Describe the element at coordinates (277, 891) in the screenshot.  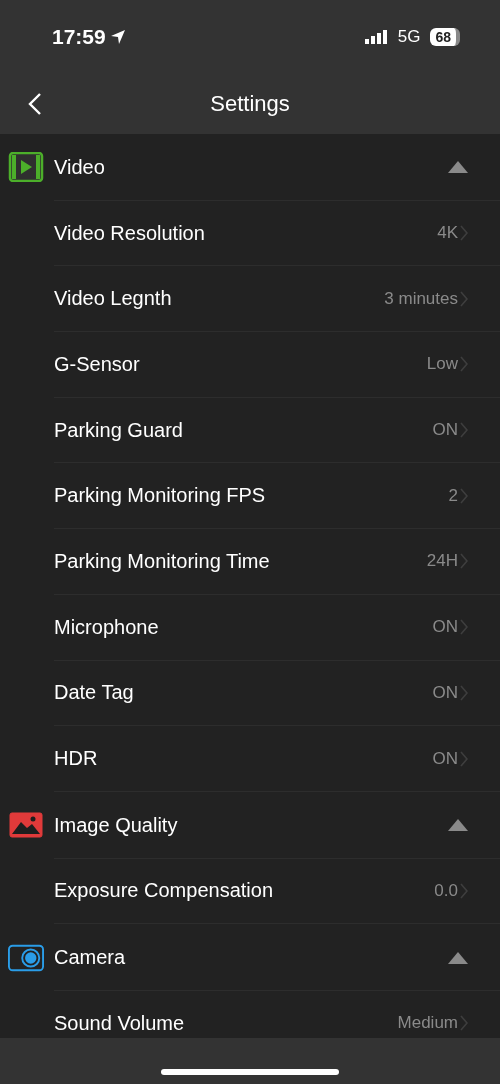
I see `settings-row: Exposure Compensation 0.0` at that location.